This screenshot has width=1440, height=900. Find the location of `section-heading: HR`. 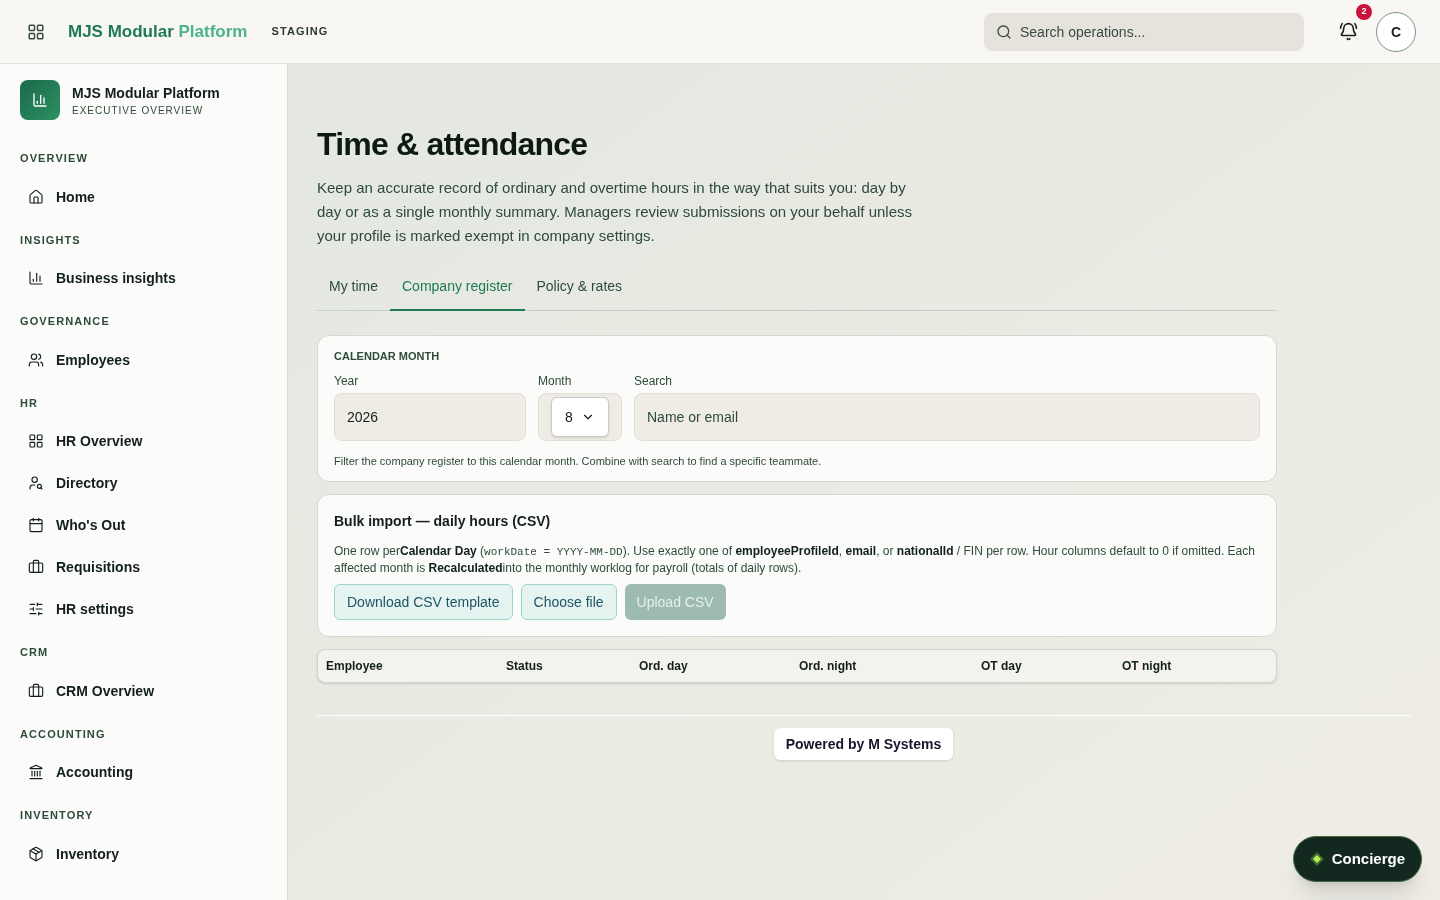

section-heading: HR is located at coordinates (30, 403).